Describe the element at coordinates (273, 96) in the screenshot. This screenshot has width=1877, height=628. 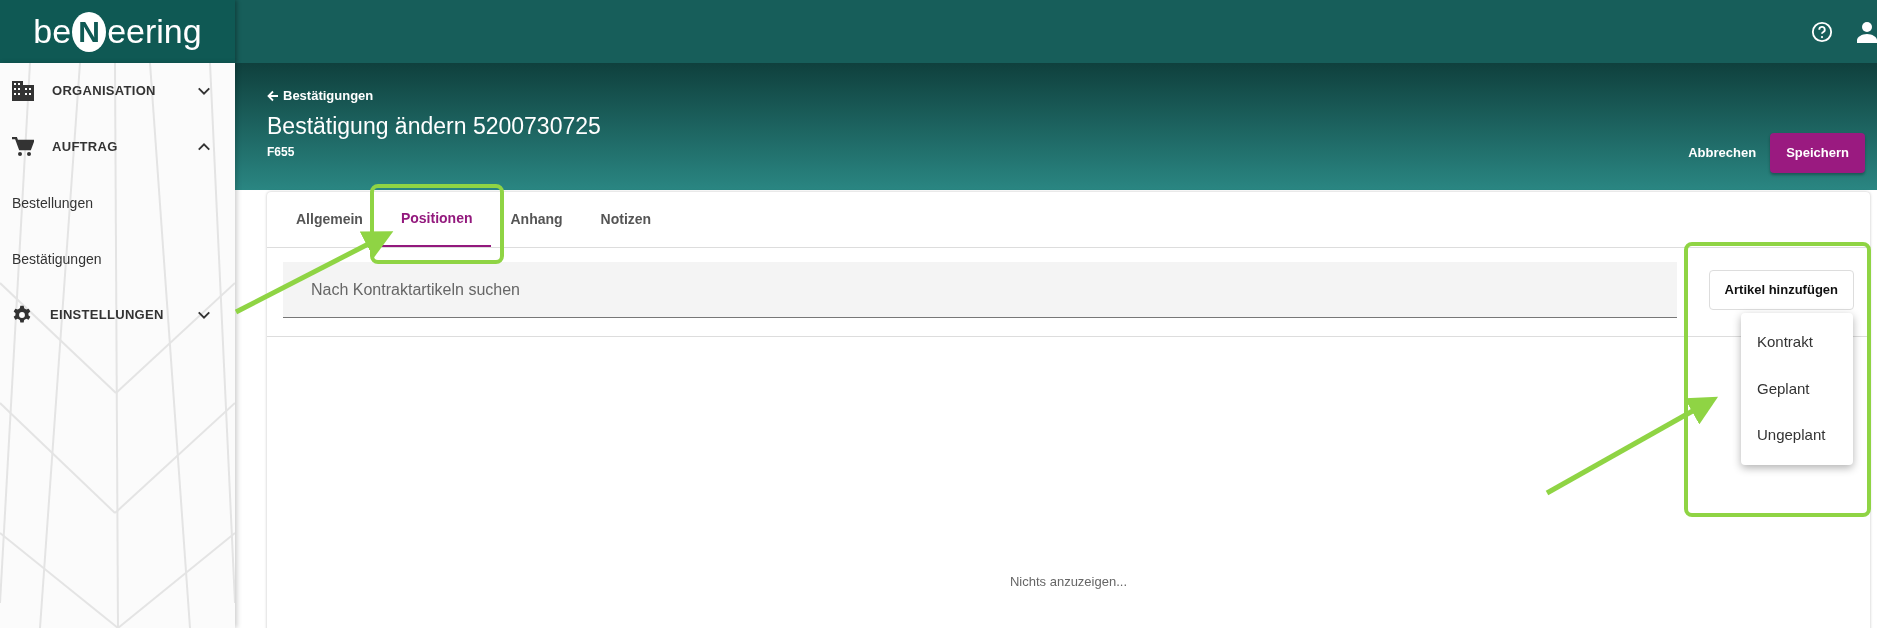
I see `arrow-left-icon` at that location.